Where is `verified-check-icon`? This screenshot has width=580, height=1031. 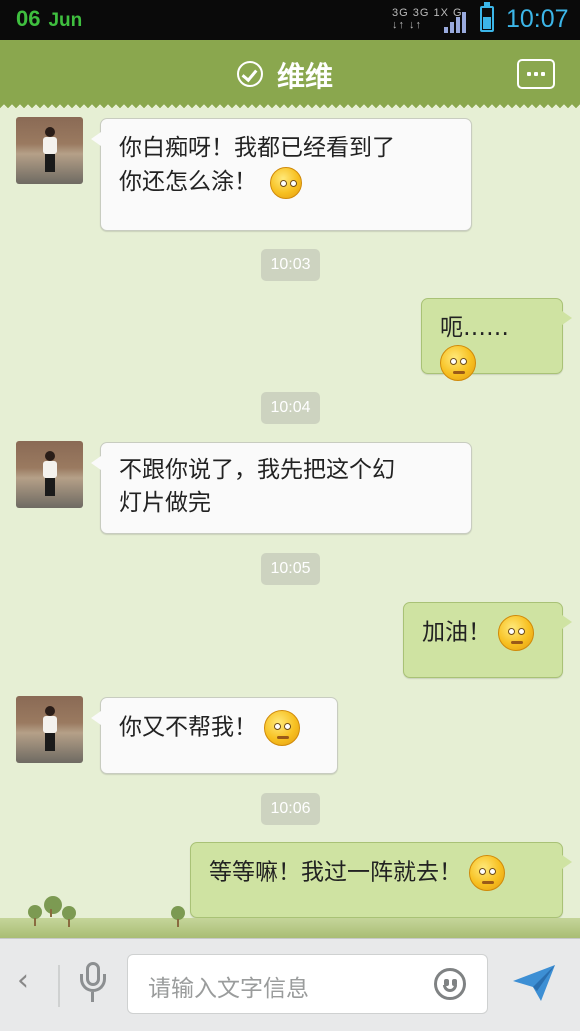
verified-check-icon is located at coordinates (250, 74).